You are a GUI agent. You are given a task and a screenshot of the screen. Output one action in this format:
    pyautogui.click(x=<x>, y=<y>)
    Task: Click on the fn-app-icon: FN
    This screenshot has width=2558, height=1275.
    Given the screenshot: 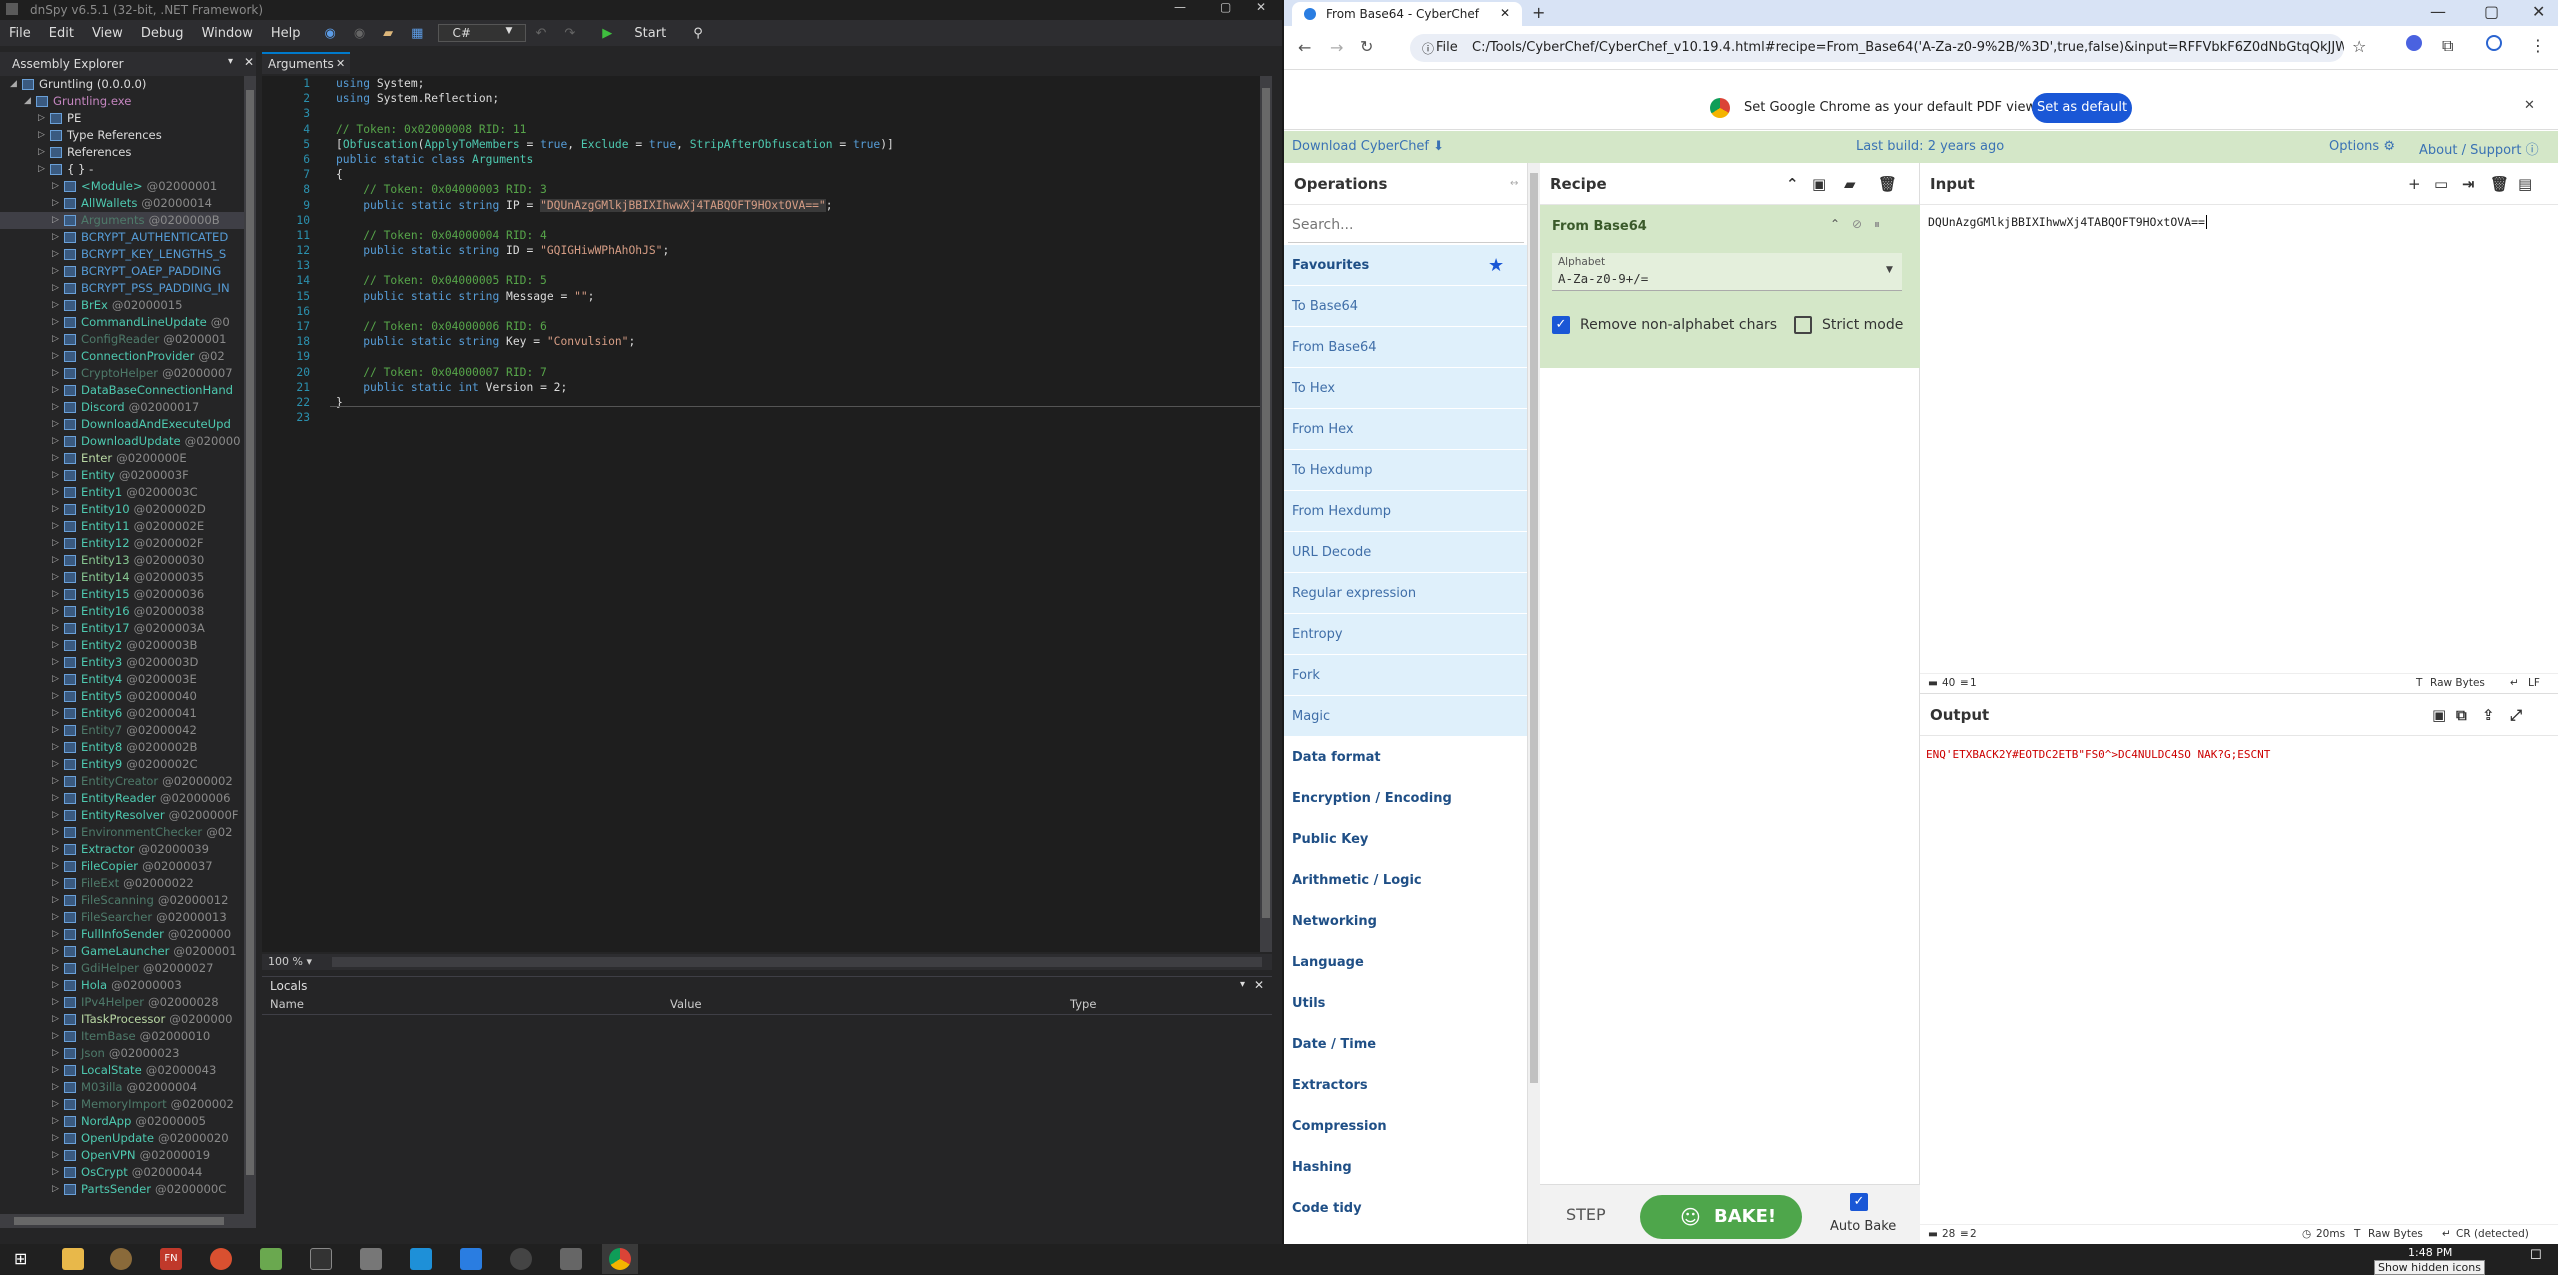 What is the action you would take?
    pyautogui.click(x=171, y=1259)
    